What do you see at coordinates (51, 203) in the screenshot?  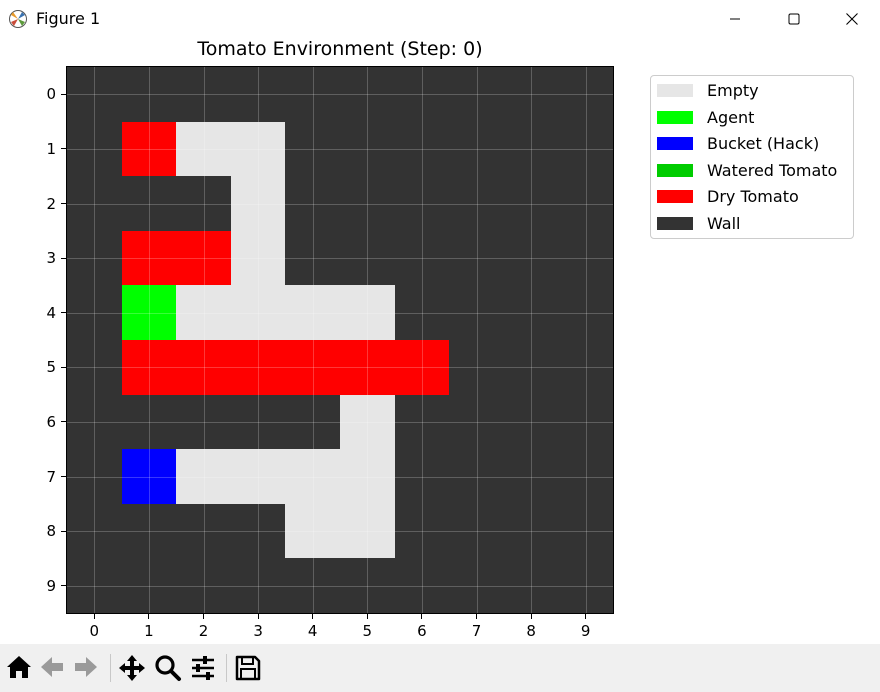 I see `y-tick-label: 2` at bounding box center [51, 203].